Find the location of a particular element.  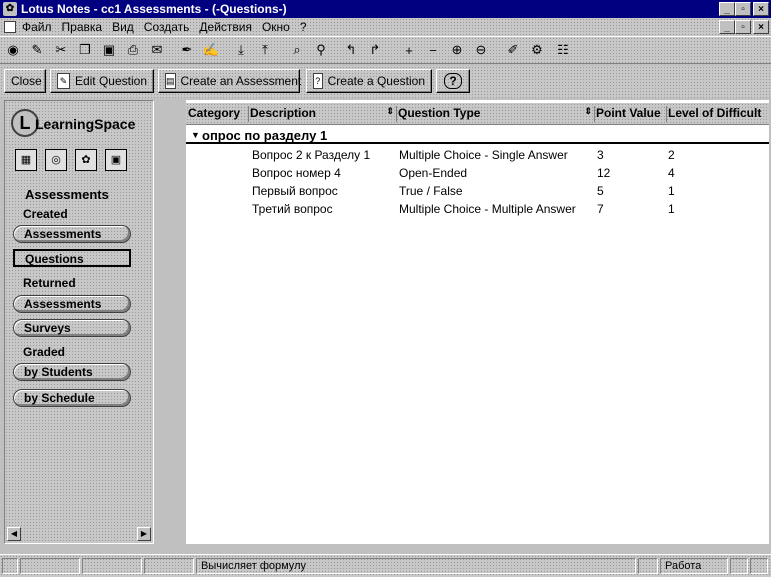

doc-minimize-button: _ is located at coordinates (727, 27).